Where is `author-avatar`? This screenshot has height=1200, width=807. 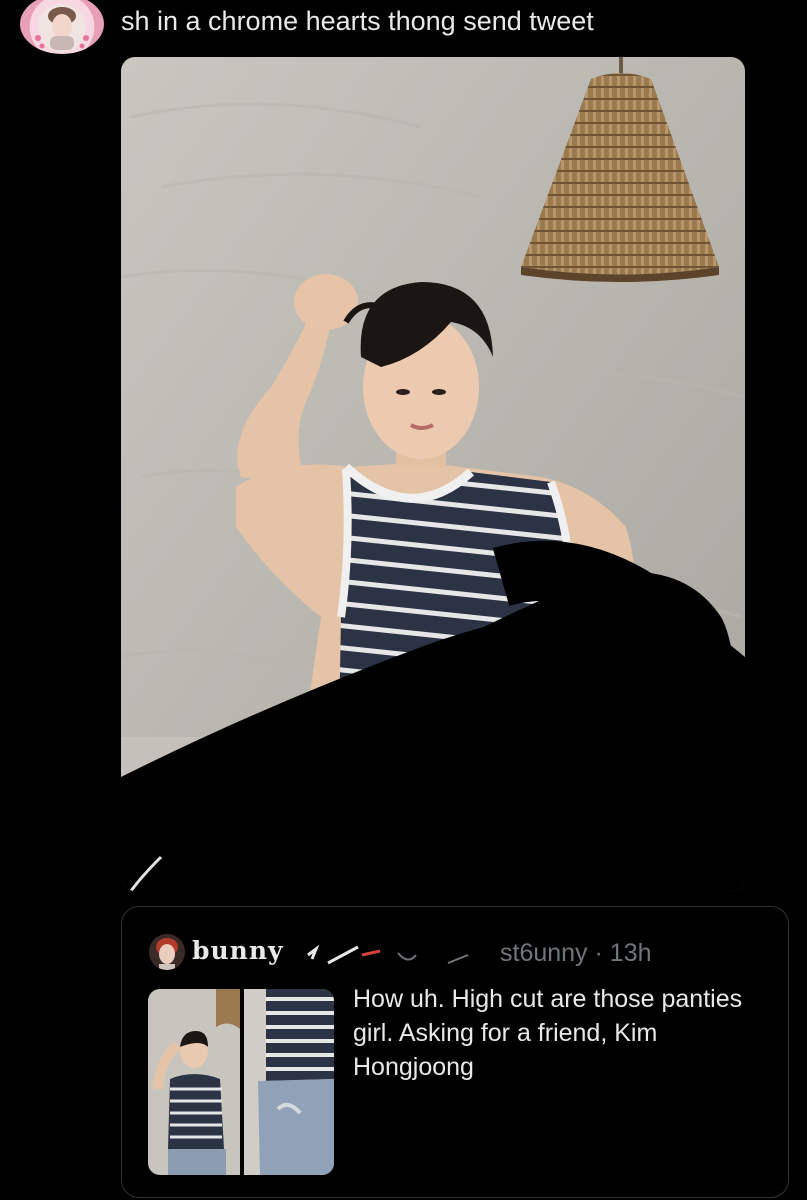 author-avatar is located at coordinates (62, 27).